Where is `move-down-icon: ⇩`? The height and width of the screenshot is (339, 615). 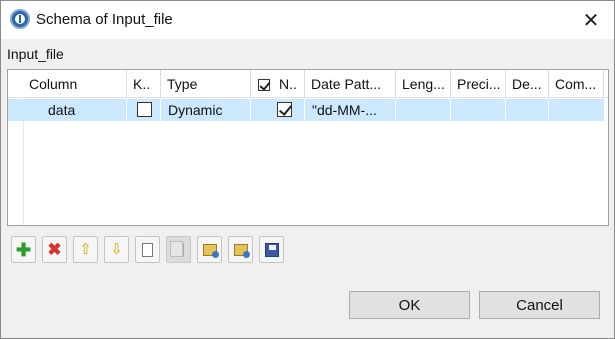 move-down-icon: ⇩ is located at coordinates (116, 249).